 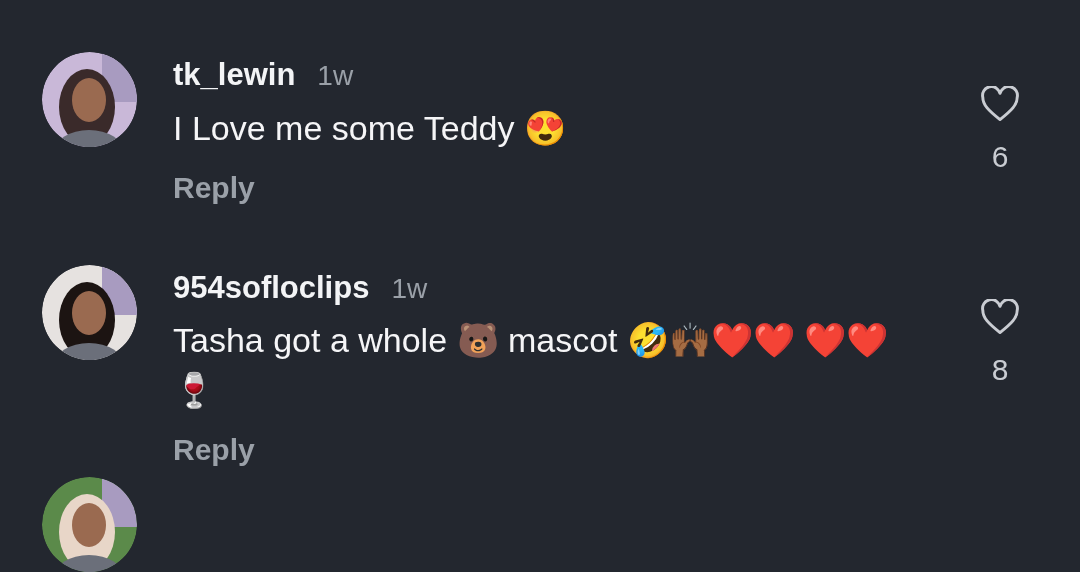 I want to click on comment-text: Tasha got a whole 🐻 mascot 🤣🙌🏾❤❤ ❤❤ 🍷, so click(x=531, y=365).